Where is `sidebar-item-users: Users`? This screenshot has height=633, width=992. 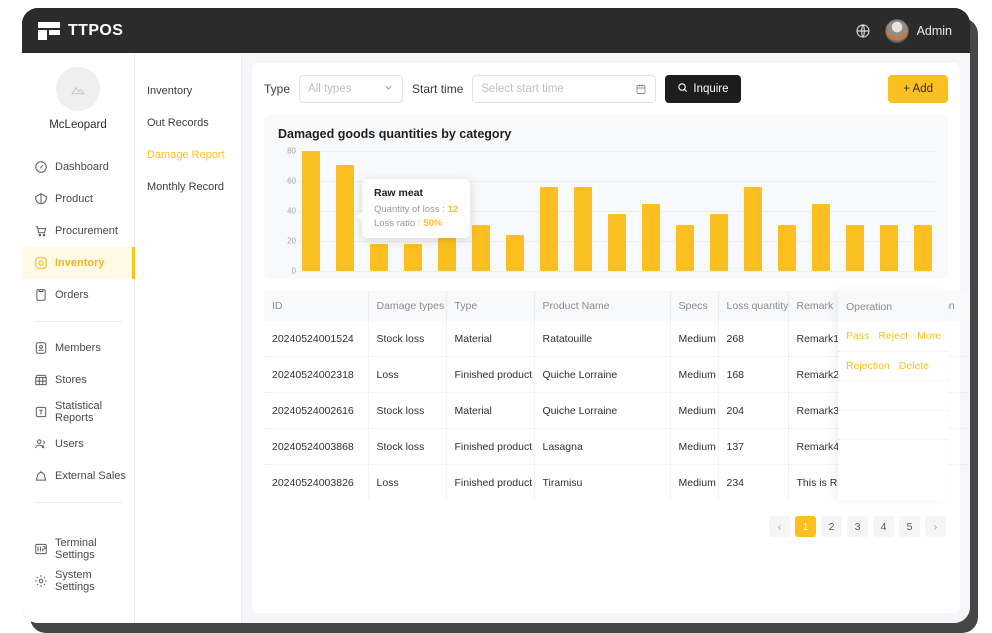 sidebar-item-users: Users is located at coordinates (78, 444).